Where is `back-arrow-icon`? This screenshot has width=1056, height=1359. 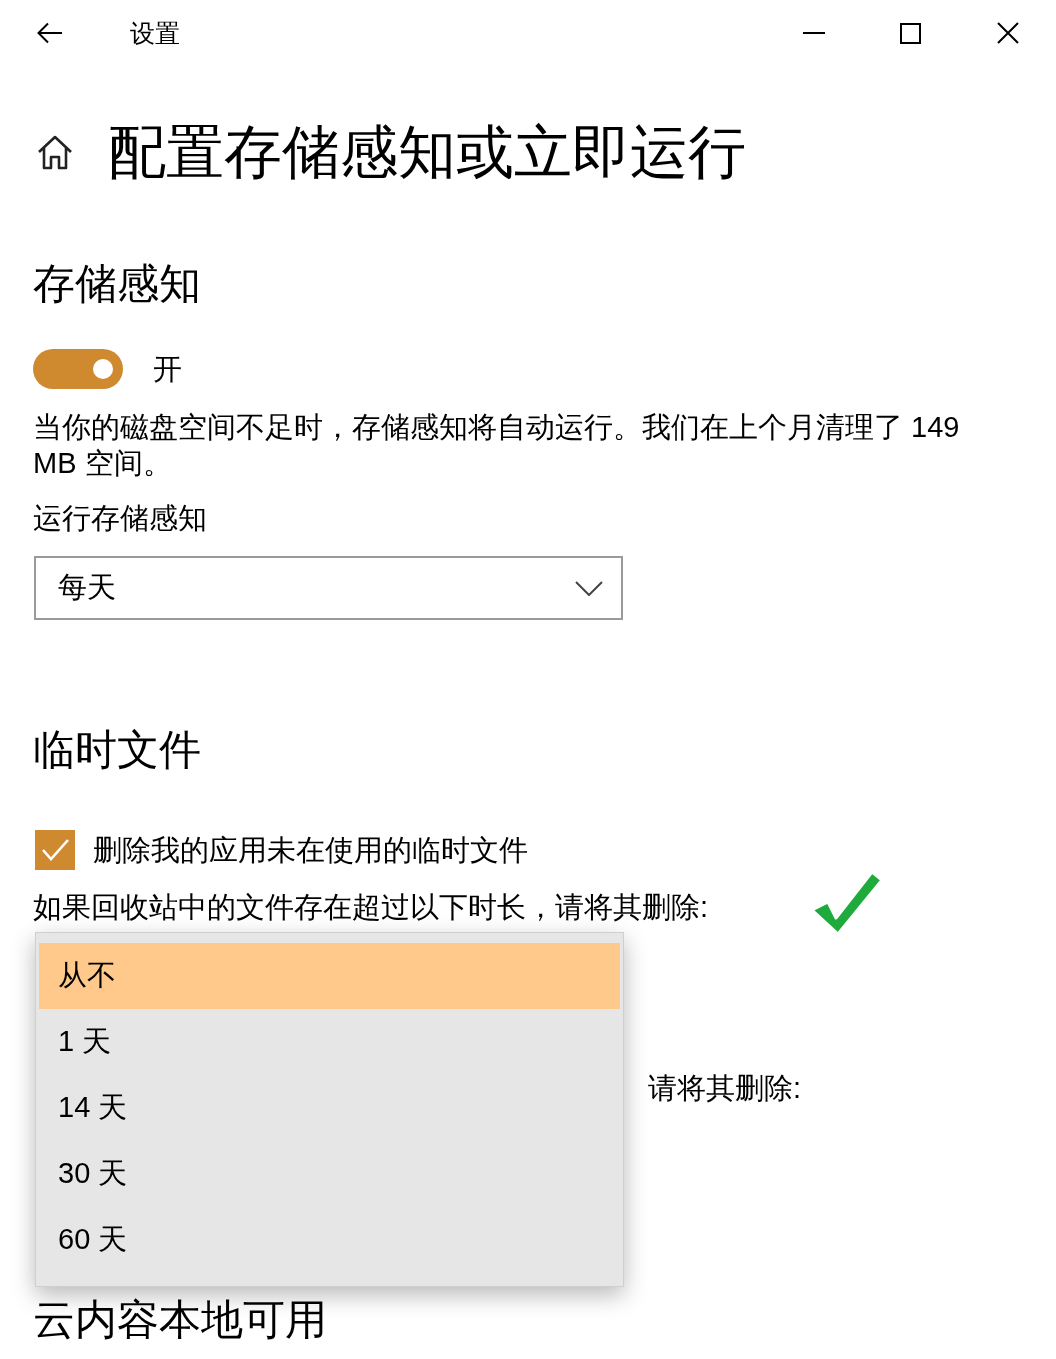 back-arrow-icon is located at coordinates (50, 33).